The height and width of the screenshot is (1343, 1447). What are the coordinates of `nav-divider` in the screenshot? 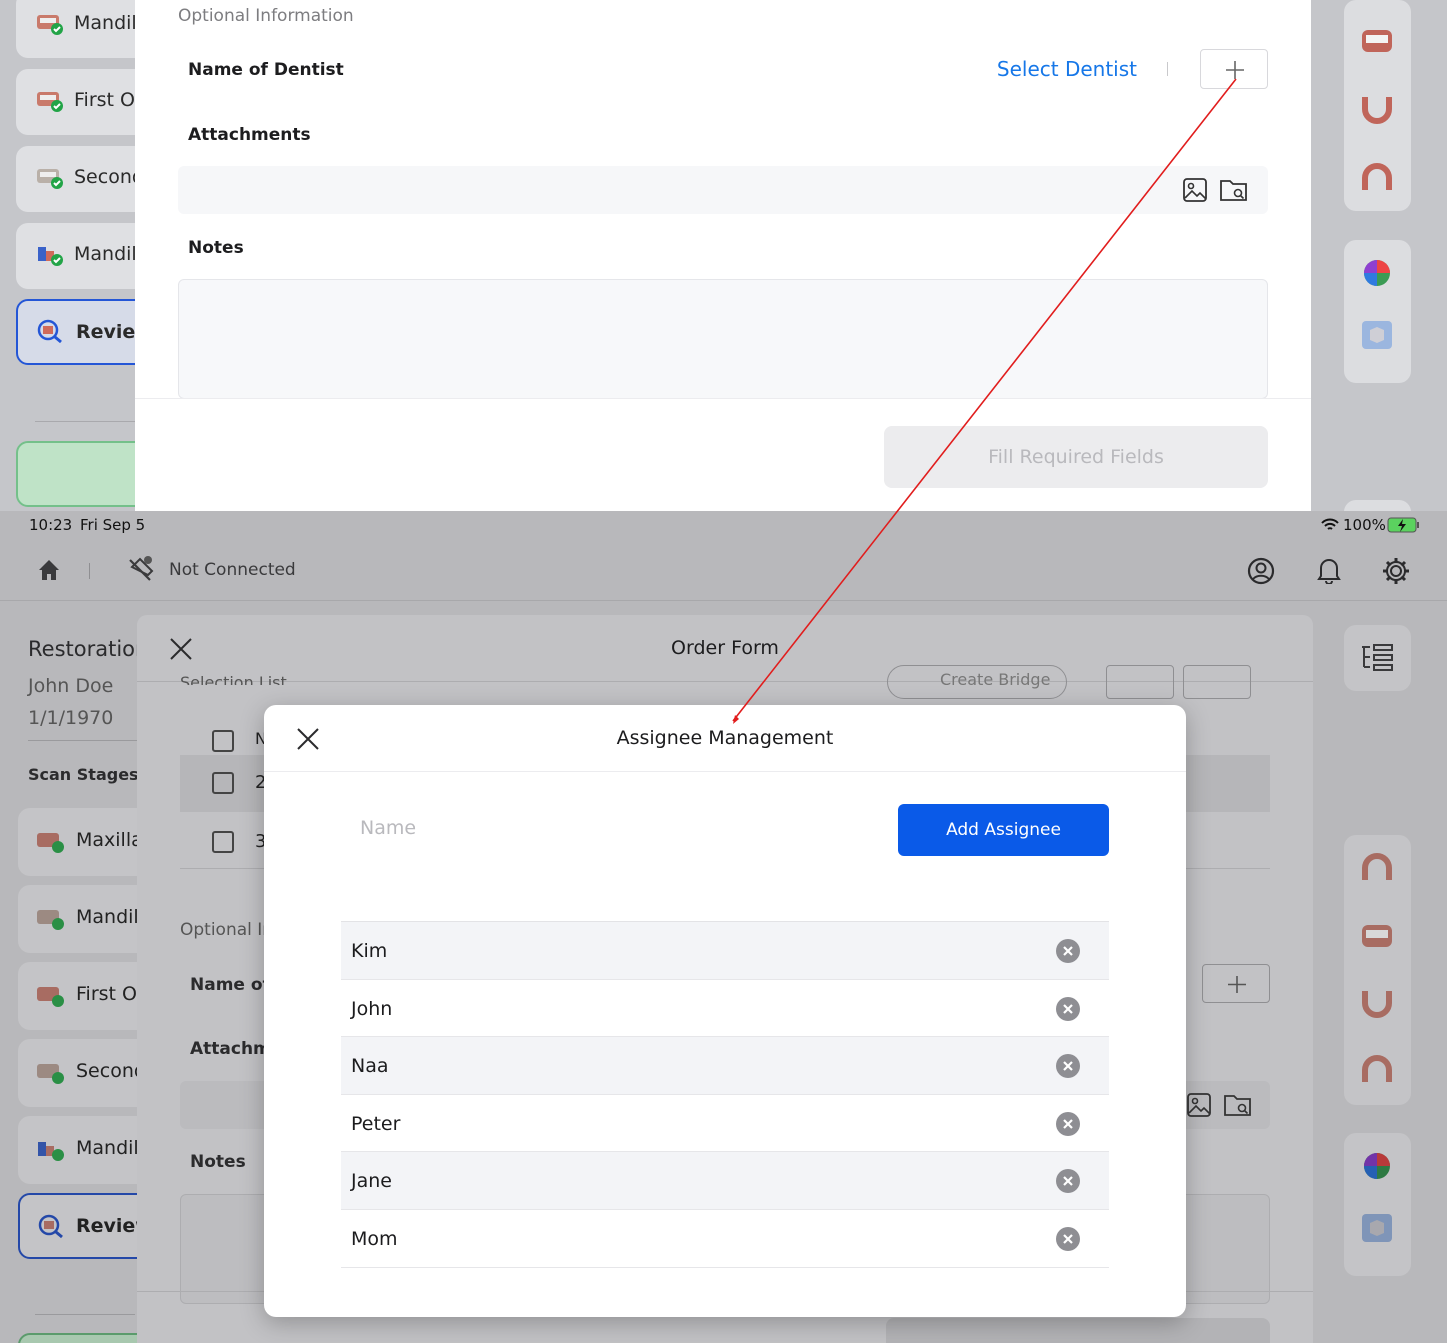 It's located at (85, 421).